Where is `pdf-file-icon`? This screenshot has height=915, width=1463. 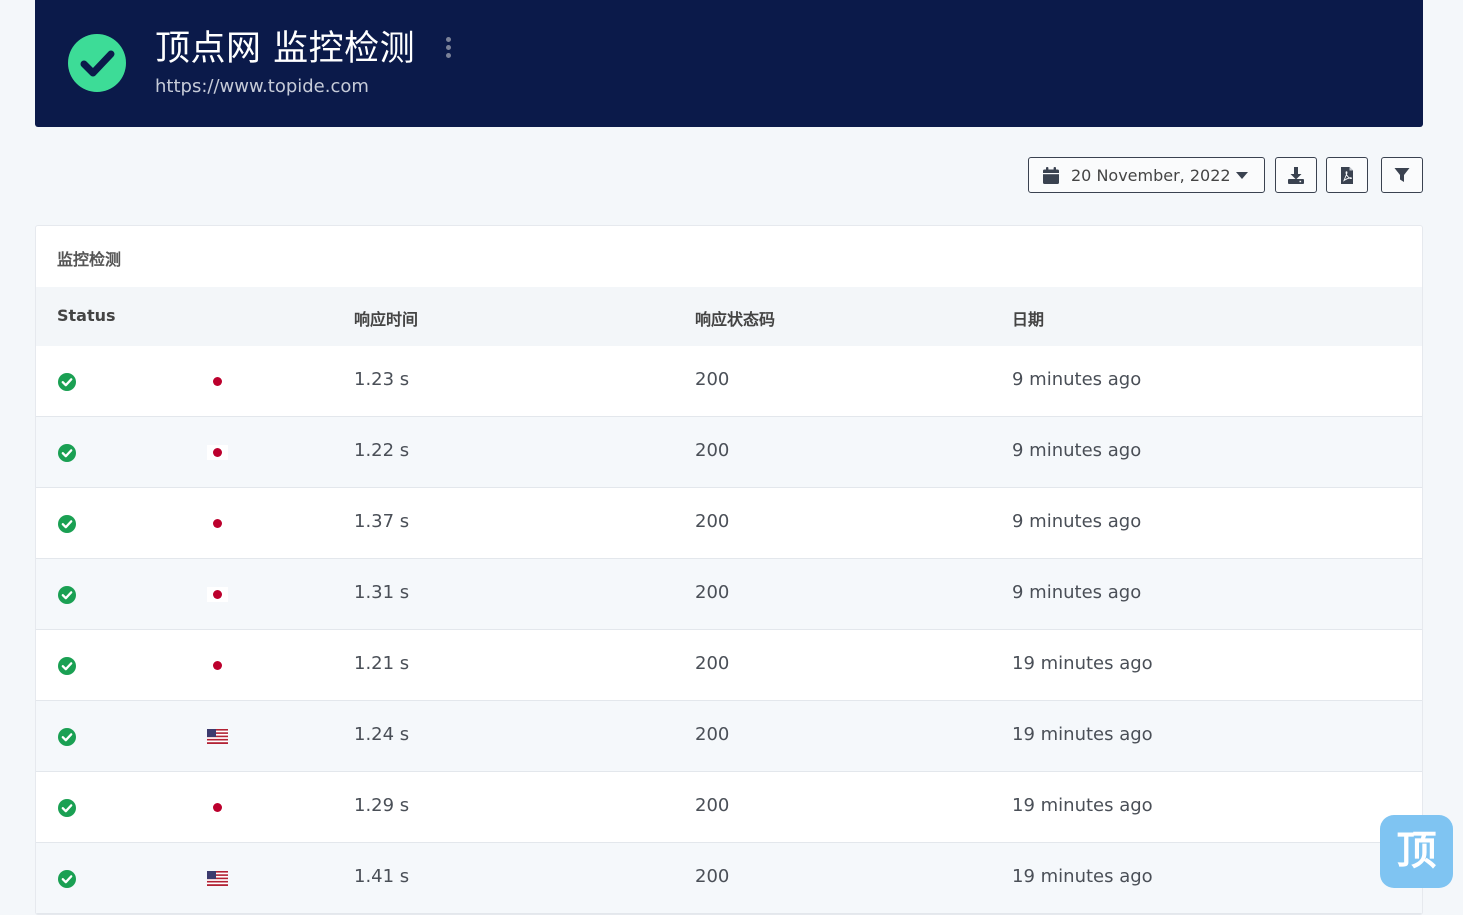 pdf-file-icon is located at coordinates (1347, 175).